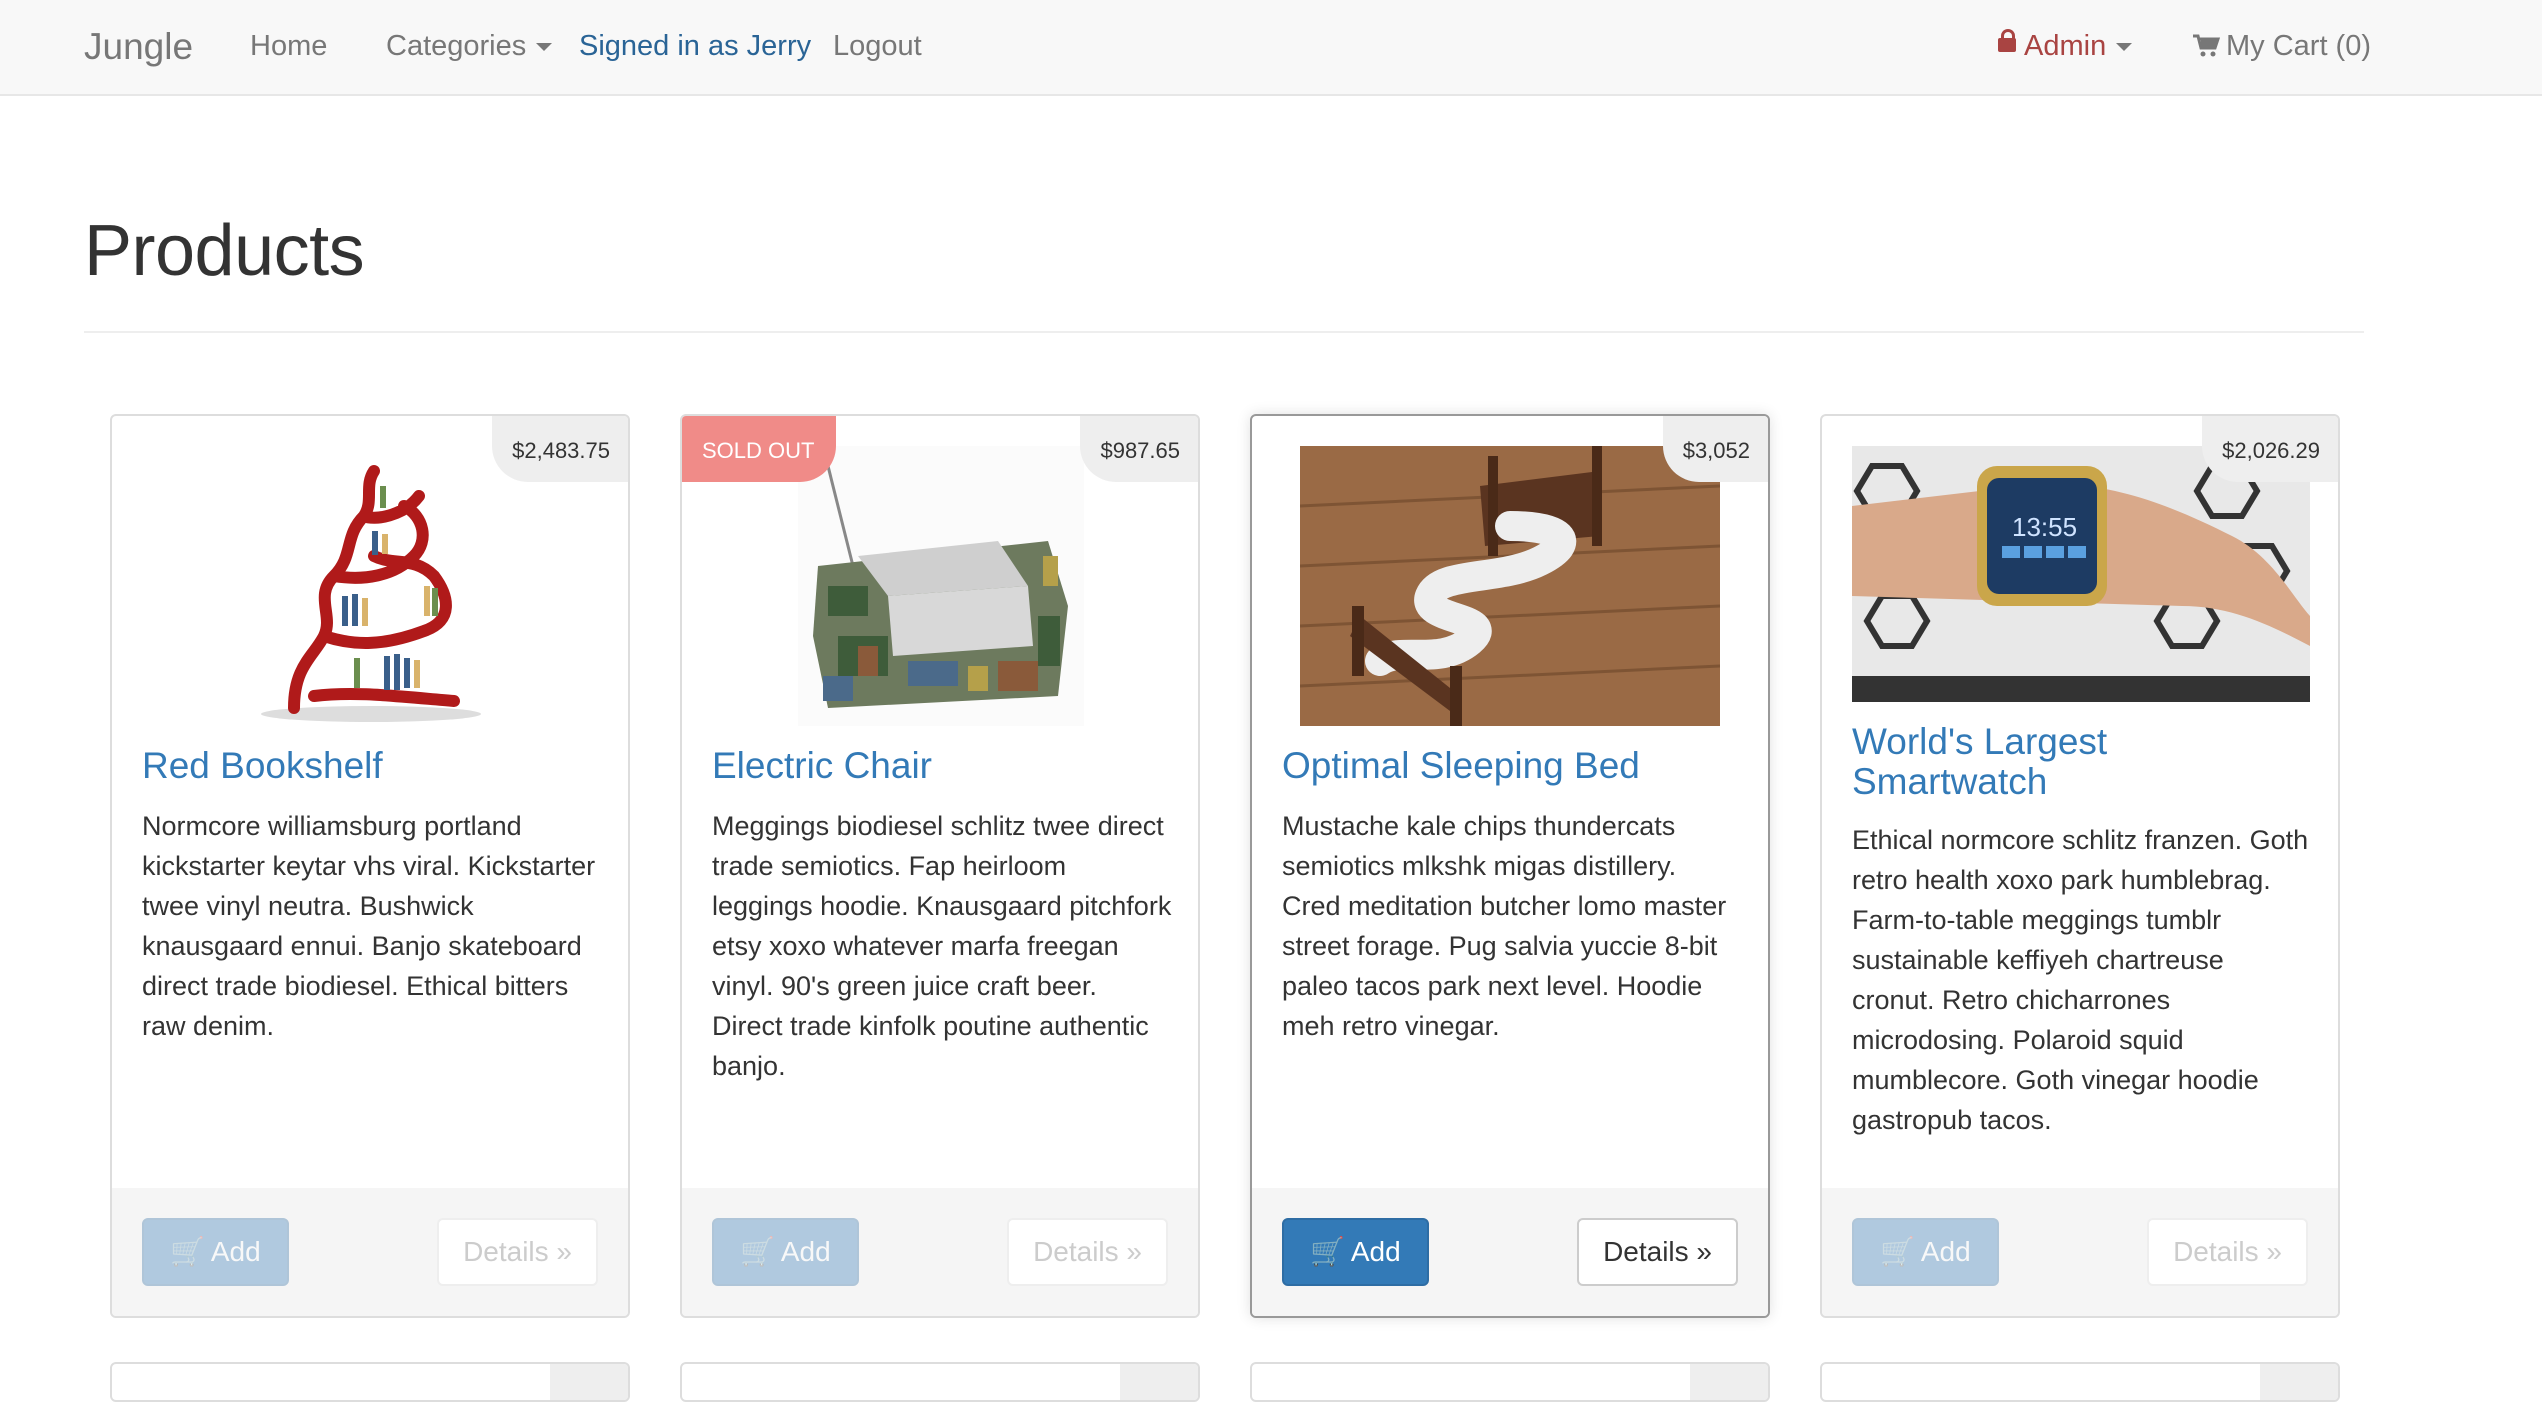 Image resolution: width=2542 pixels, height=1402 pixels. What do you see at coordinates (560, 449) in the screenshot?
I see `price-tag: $2,483.75` at bounding box center [560, 449].